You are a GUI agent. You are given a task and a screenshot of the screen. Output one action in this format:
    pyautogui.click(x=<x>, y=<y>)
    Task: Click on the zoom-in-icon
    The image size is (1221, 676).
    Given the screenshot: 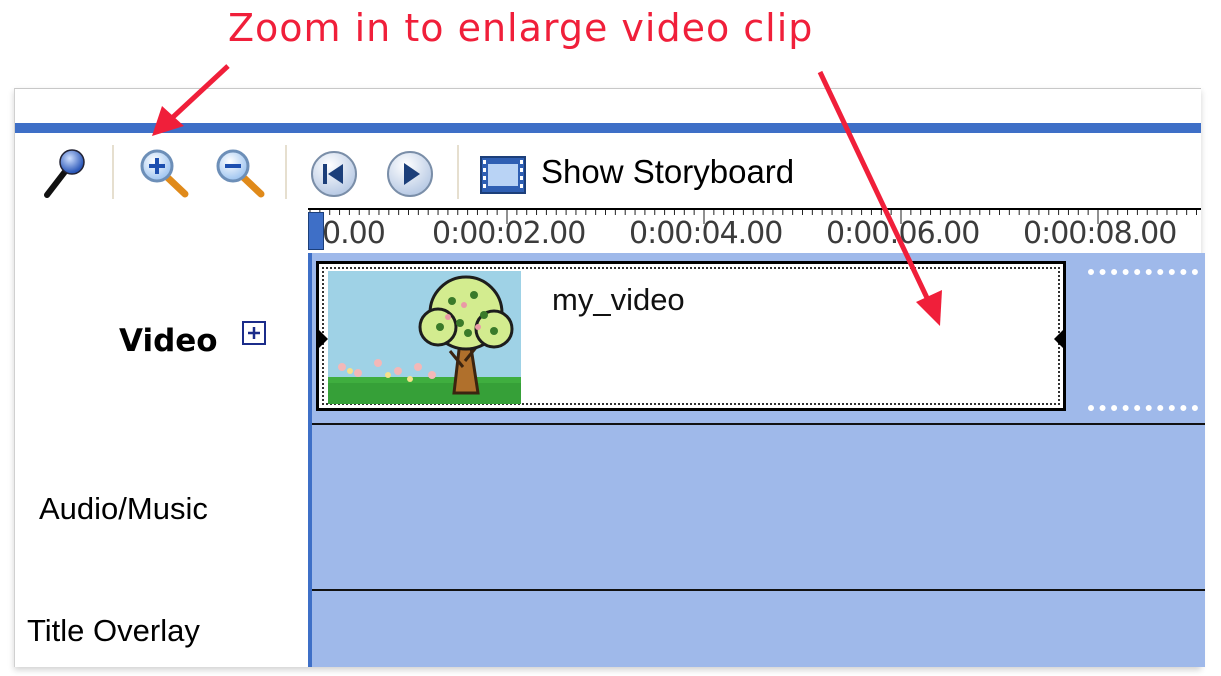 What is the action you would take?
    pyautogui.click(x=164, y=173)
    